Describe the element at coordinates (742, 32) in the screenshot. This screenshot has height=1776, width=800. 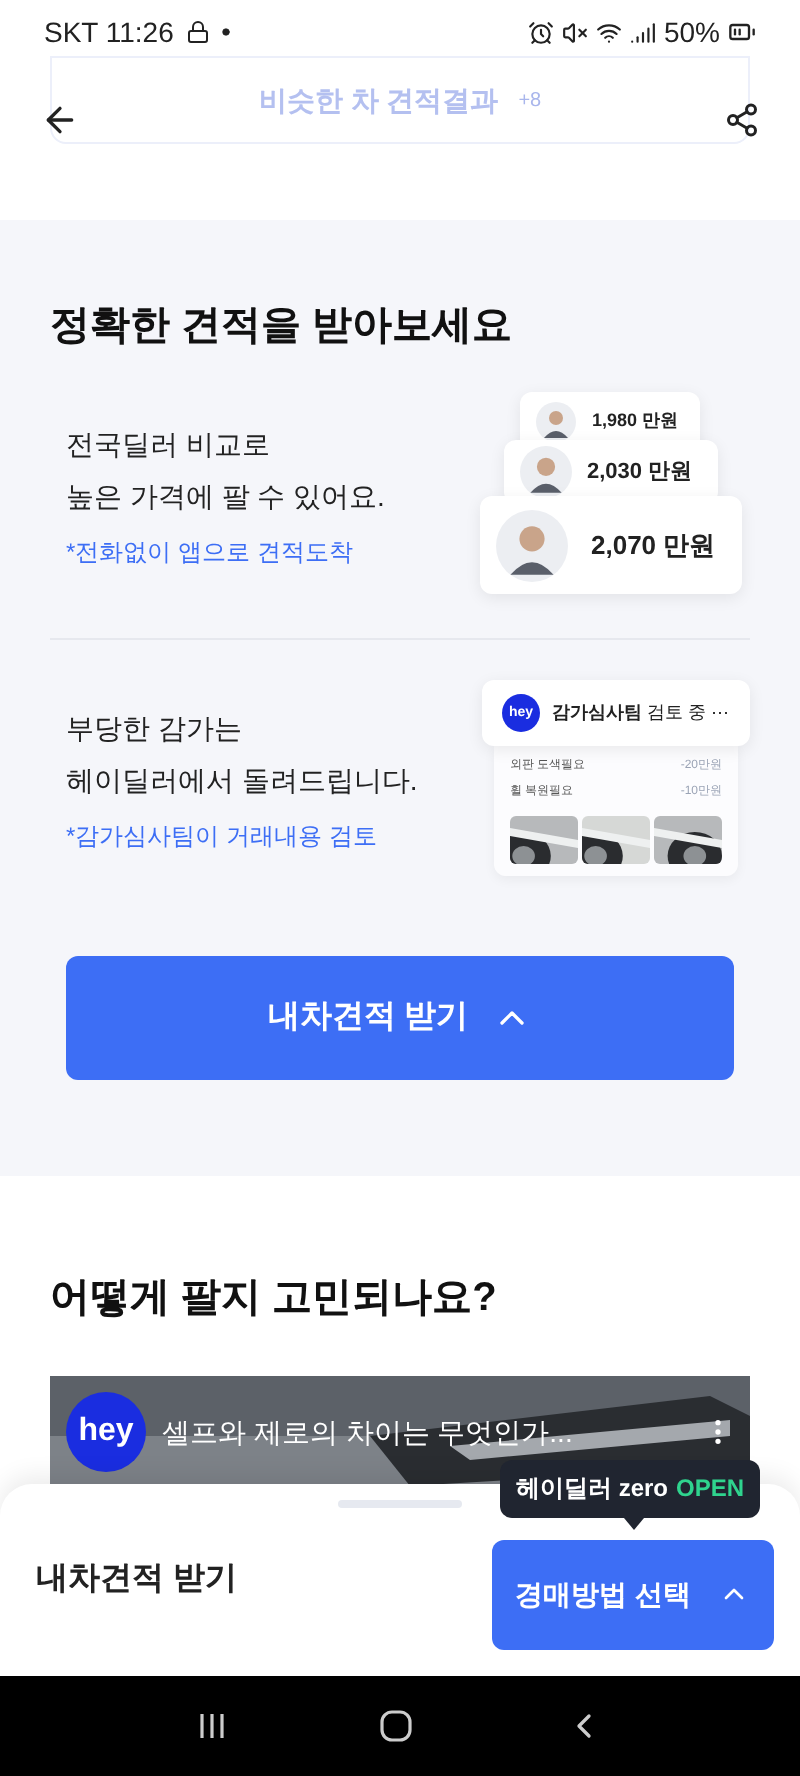
I see `battery-icon` at that location.